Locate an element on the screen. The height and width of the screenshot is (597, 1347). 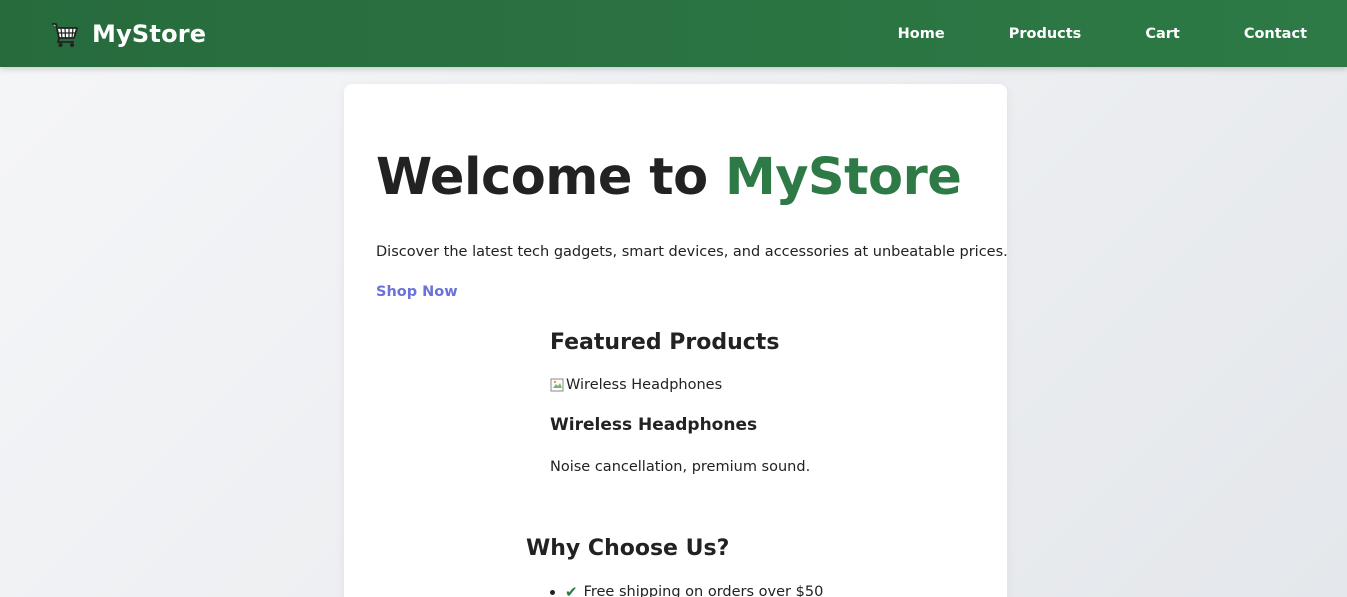
why-choose-us-heading: Why Choose Us? is located at coordinates (628, 548).